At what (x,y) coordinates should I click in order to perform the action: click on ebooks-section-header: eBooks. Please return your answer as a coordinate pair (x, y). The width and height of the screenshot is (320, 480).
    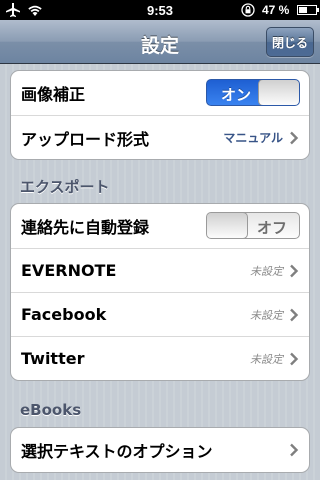
    Looking at the image, I should click on (51, 410).